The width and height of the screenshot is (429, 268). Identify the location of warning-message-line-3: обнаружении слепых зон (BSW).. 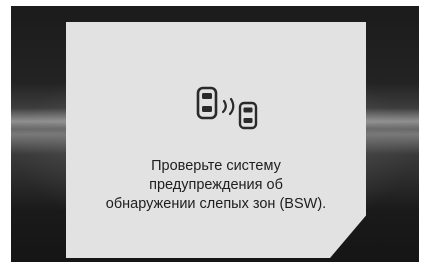
(216, 204).